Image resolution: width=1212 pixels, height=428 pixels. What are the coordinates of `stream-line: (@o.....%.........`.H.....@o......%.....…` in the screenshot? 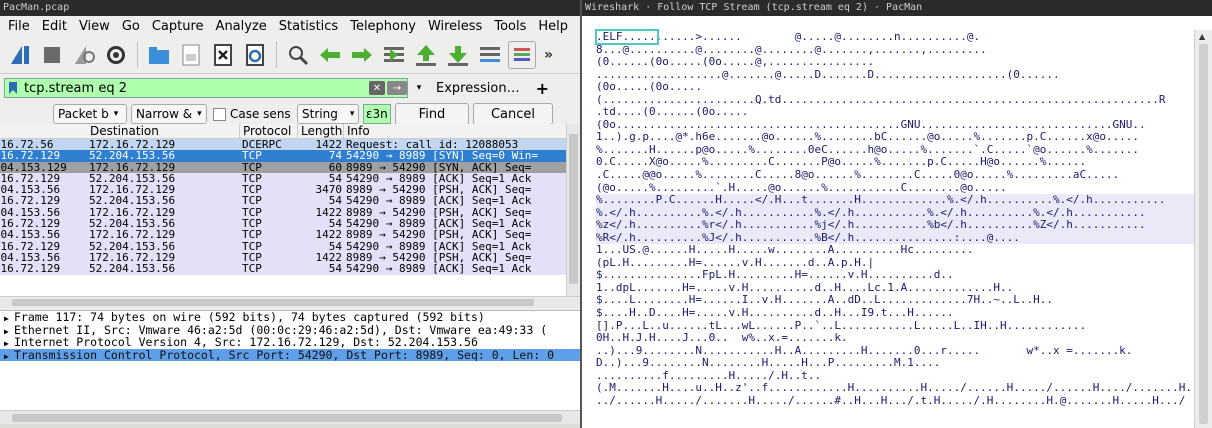 It's located at (801, 187).